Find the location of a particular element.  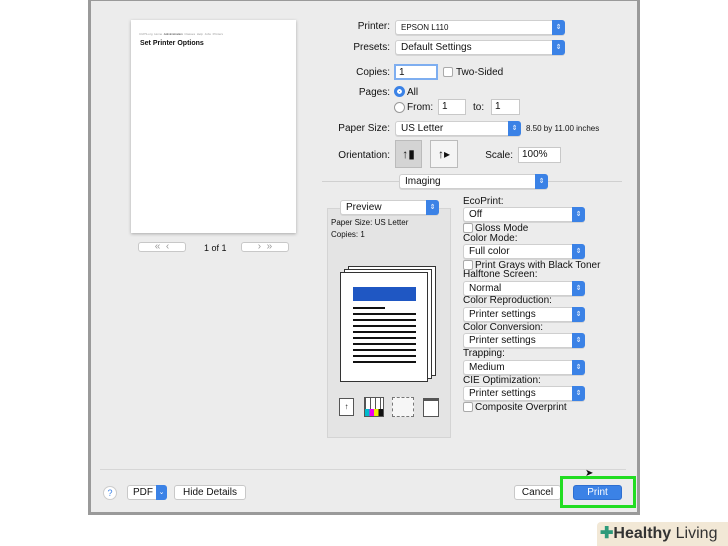

cie-optimization-label: CIE Optimization: is located at coordinates (502, 380).